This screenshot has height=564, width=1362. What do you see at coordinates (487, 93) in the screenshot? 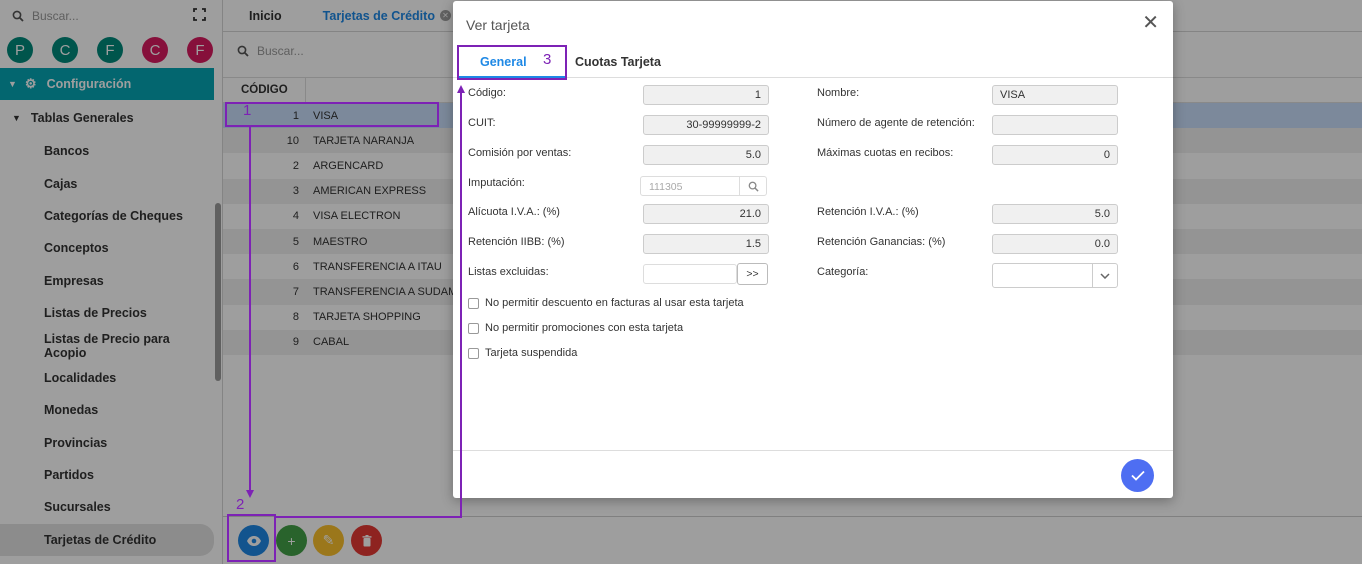
I see `codigo-label: Código:` at bounding box center [487, 93].